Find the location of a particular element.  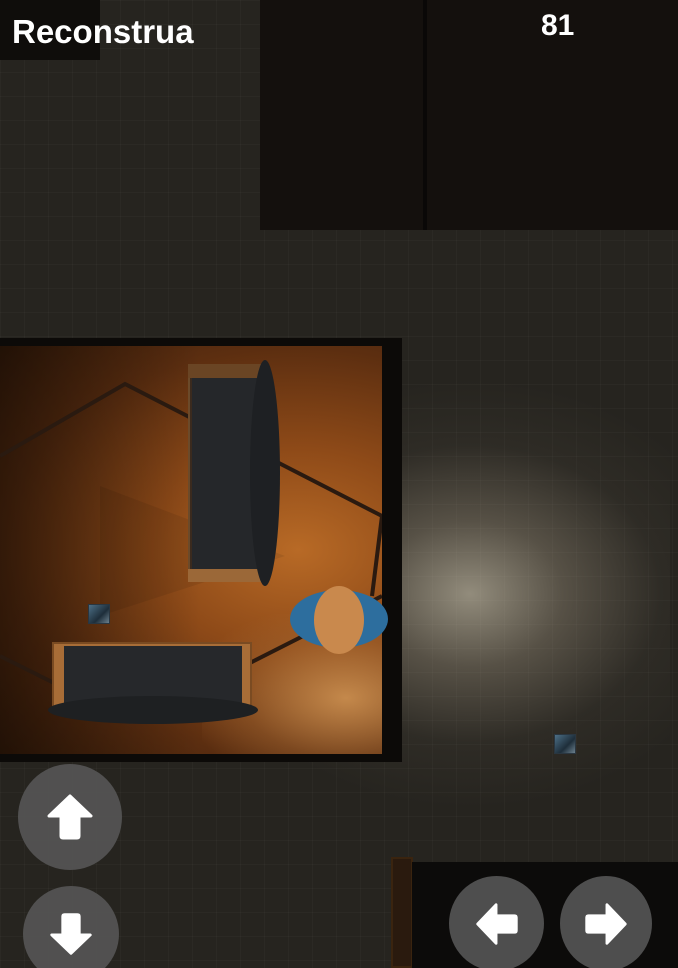

arrow-left-icon is located at coordinates (496, 923).